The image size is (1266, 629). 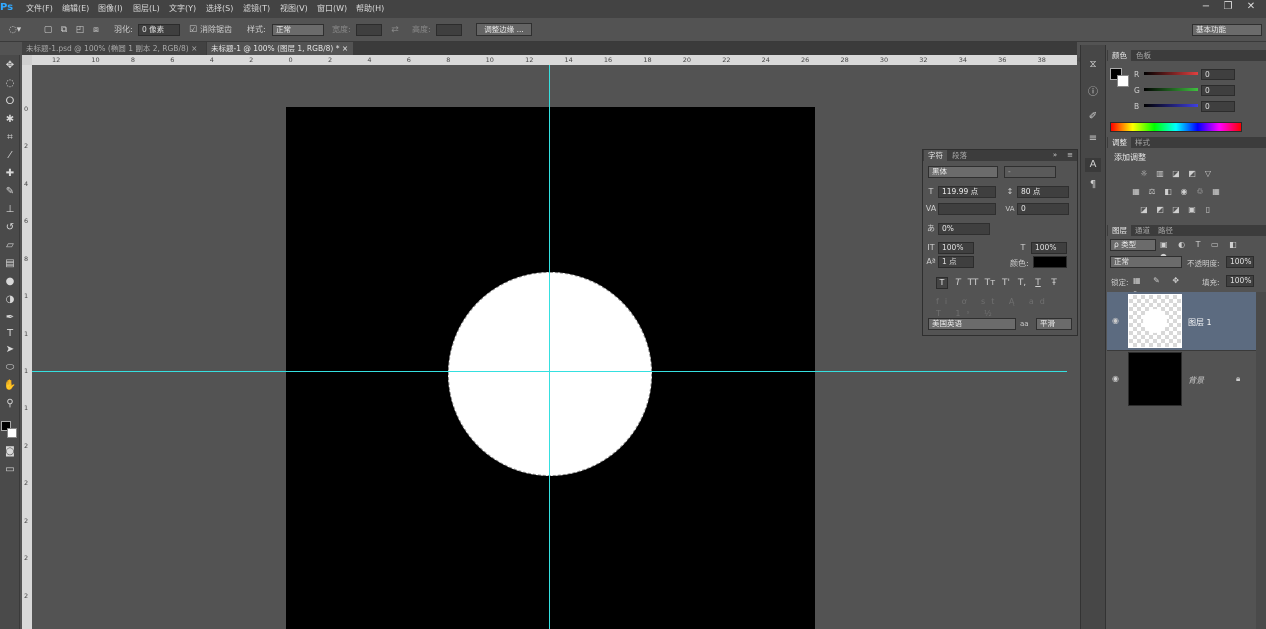 What do you see at coordinates (1038, 283) in the screenshot?
I see `underline-button: T` at bounding box center [1038, 283].